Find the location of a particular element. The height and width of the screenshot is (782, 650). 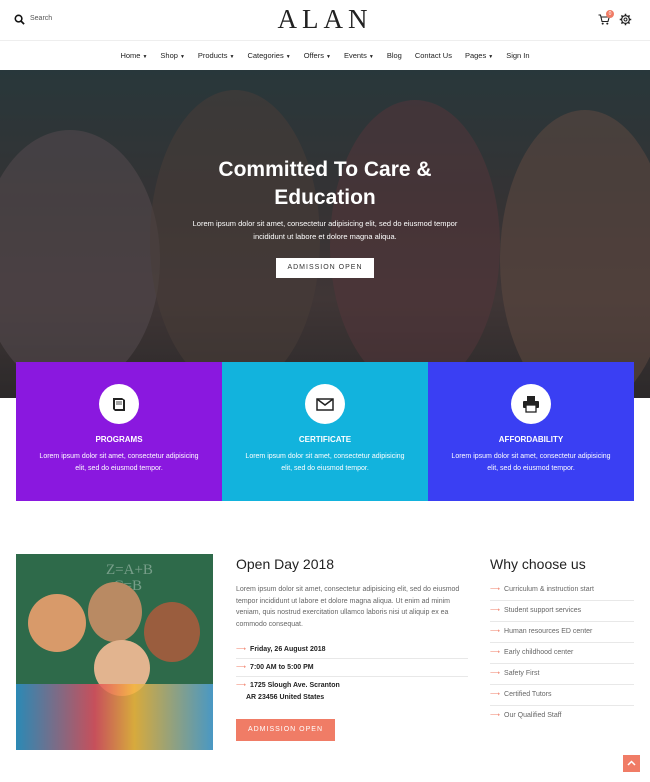

top-bar: Search ALAN 0 is located at coordinates (325, 20).